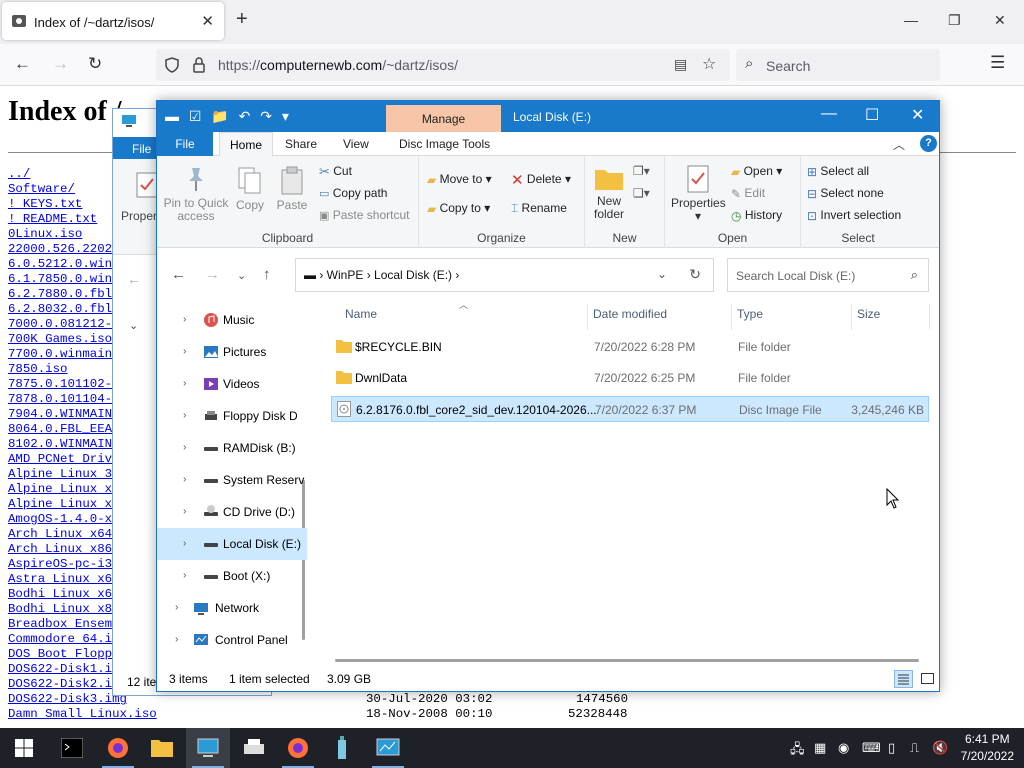  What do you see at coordinates (364, 215) in the screenshot?
I see `paste-shortcut-button: ▣ Paste shortcut` at bounding box center [364, 215].